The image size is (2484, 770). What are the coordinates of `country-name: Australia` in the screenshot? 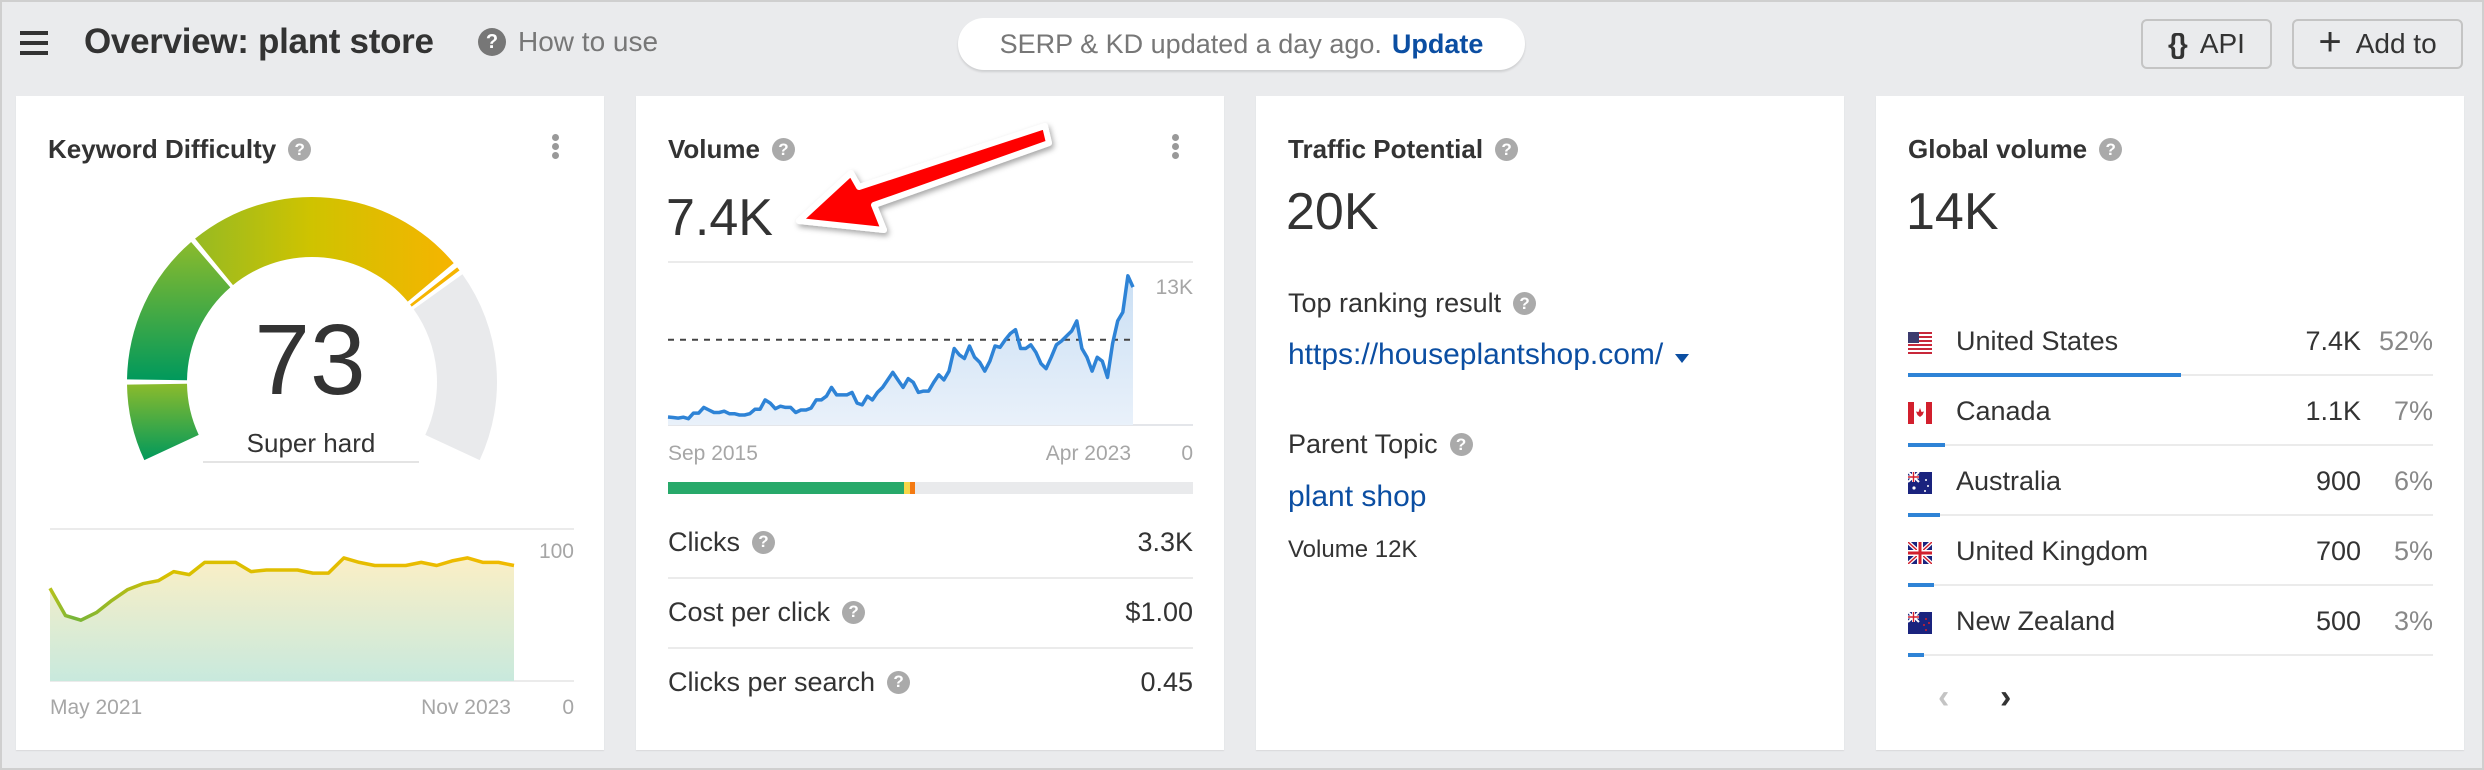 It's located at (2009, 481).